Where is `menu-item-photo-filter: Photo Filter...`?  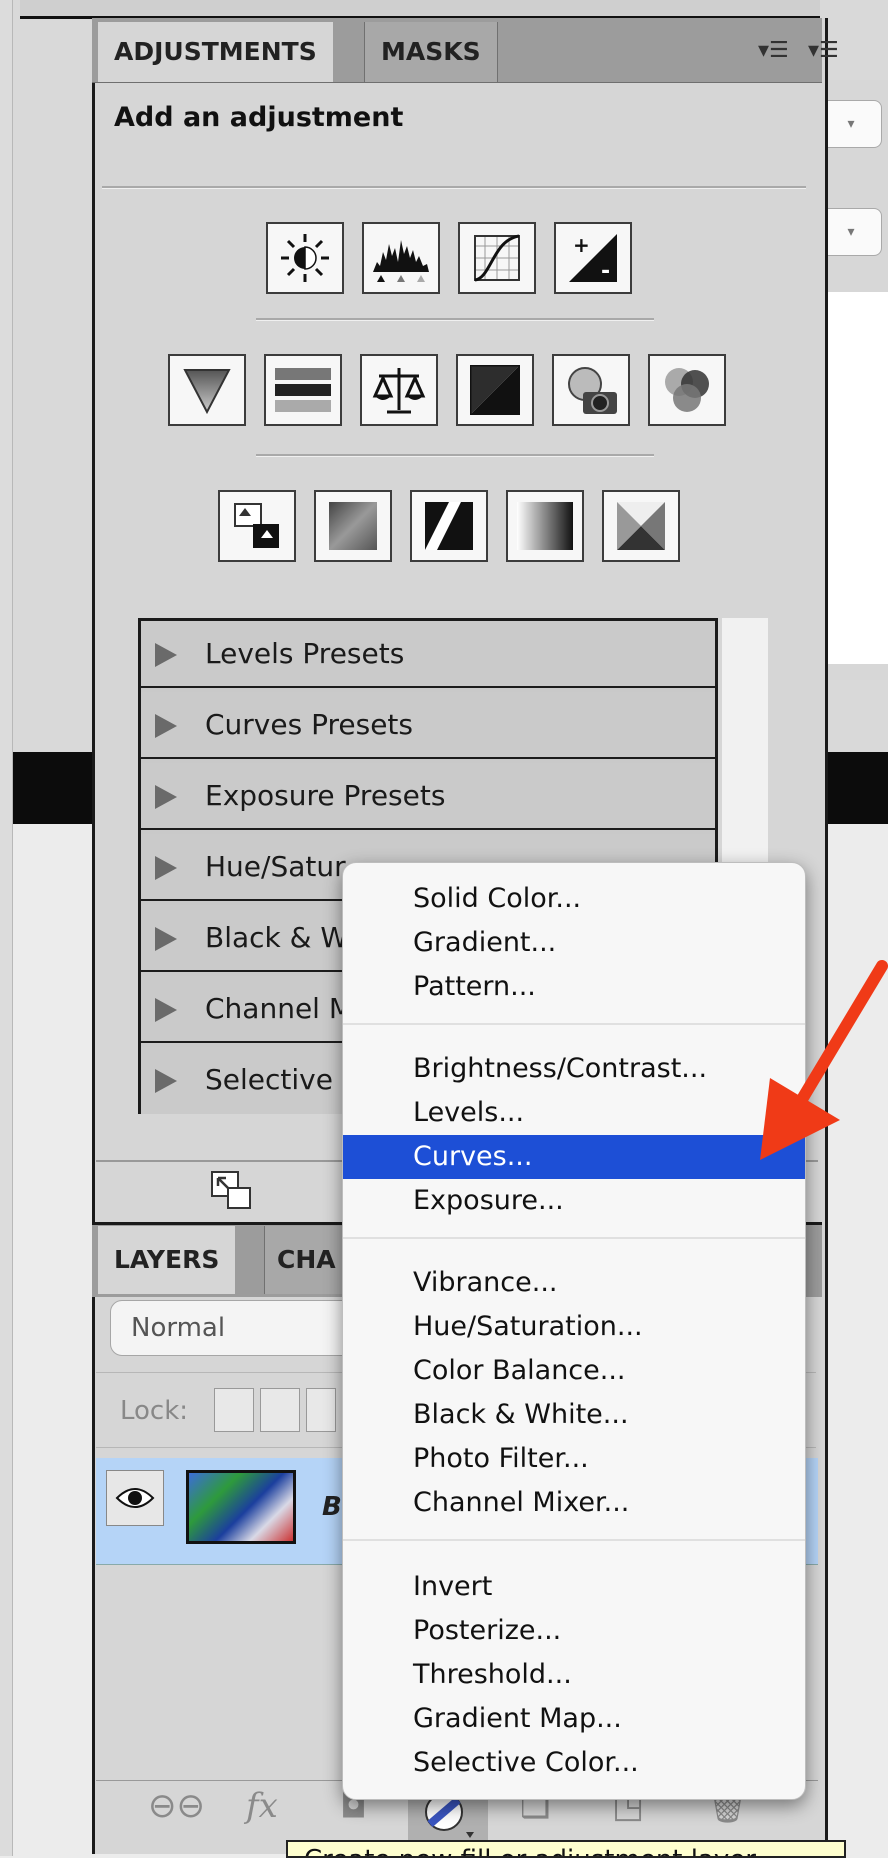
menu-item-photo-filter: Photo Filter... is located at coordinates (574, 1459).